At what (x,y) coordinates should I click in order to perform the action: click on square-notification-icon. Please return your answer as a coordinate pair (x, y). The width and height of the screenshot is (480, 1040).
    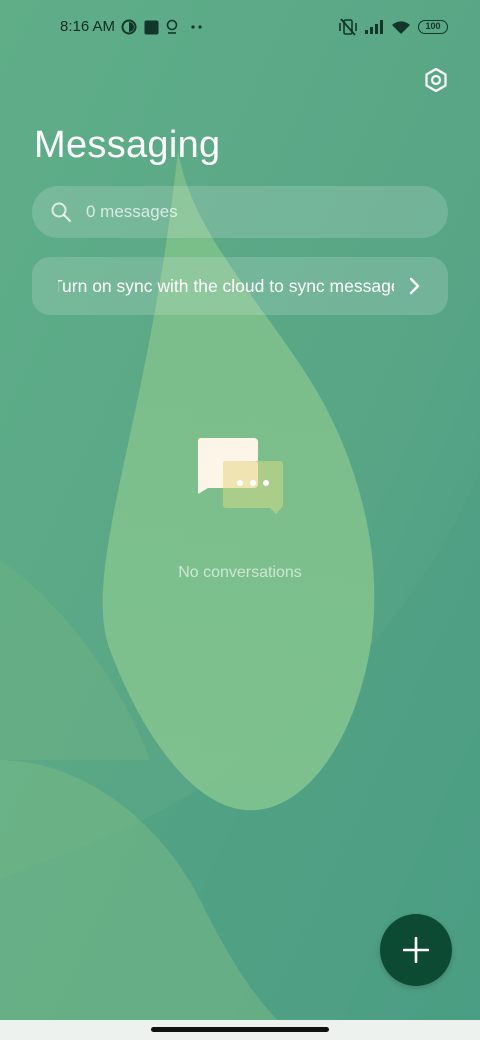
    Looking at the image, I should click on (151, 27).